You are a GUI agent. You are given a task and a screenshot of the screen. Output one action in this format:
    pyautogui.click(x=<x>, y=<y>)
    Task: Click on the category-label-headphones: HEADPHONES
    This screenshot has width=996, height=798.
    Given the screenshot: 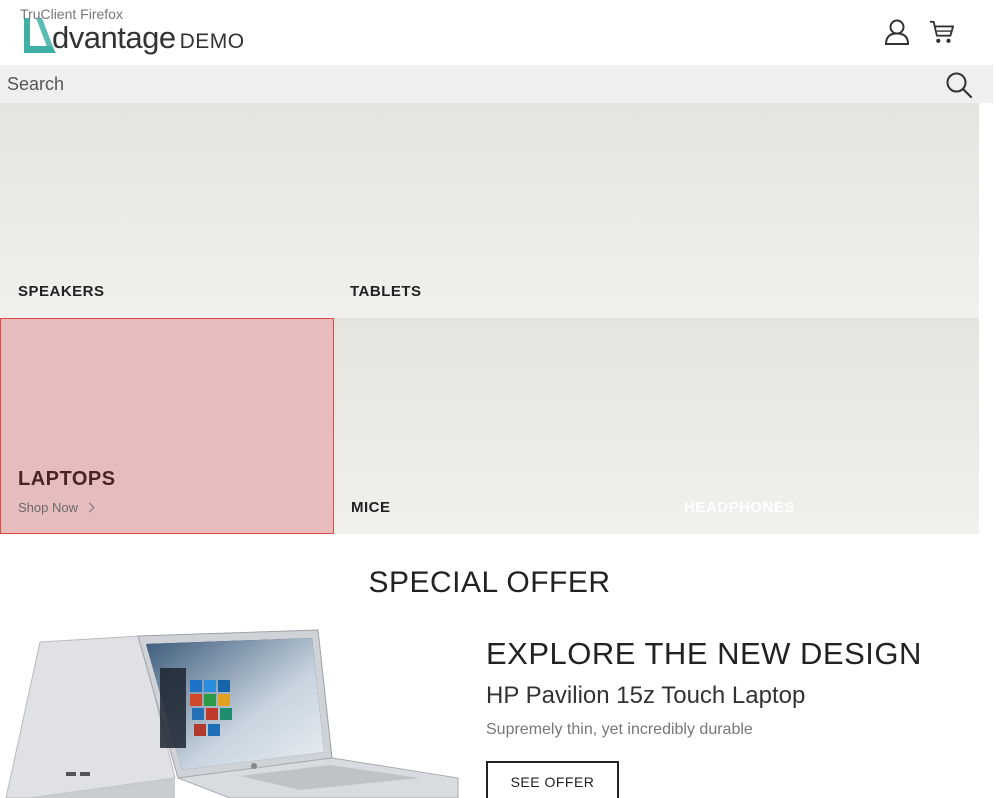 What is the action you would take?
    pyautogui.click(x=739, y=507)
    